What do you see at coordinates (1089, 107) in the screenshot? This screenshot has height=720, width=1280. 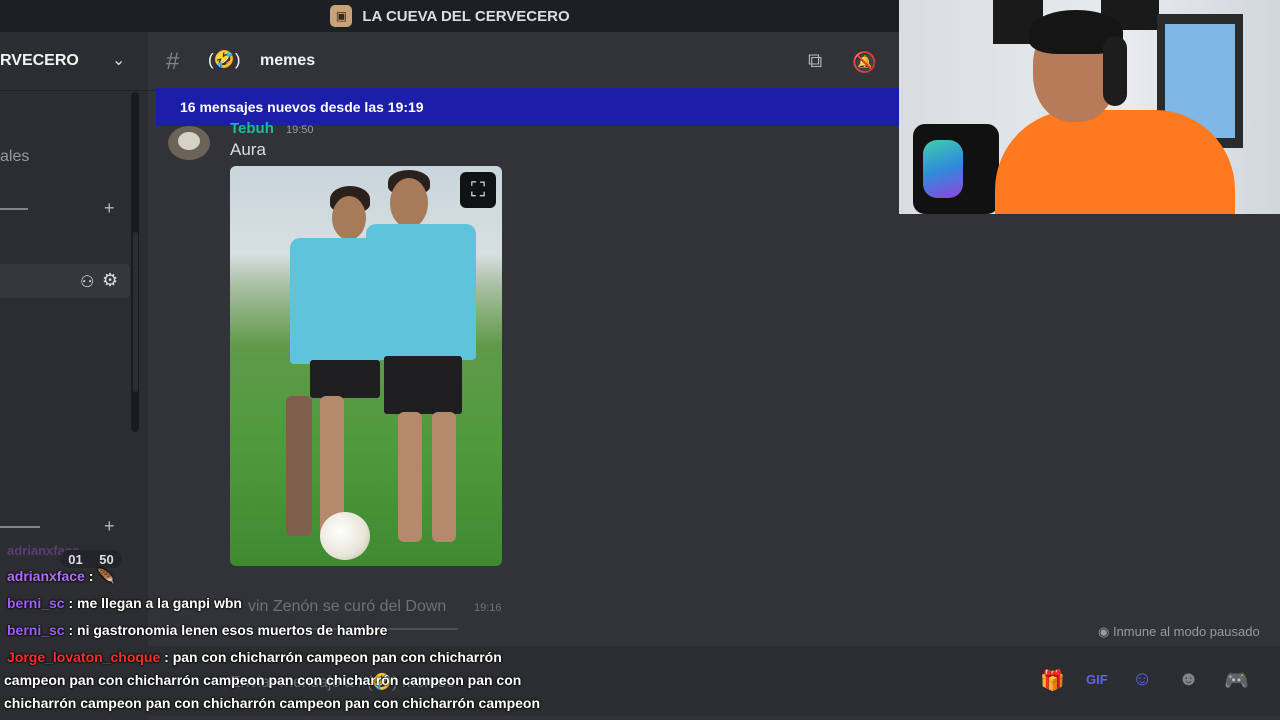 I see `webcam-overlay` at bounding box center [1089, 107].